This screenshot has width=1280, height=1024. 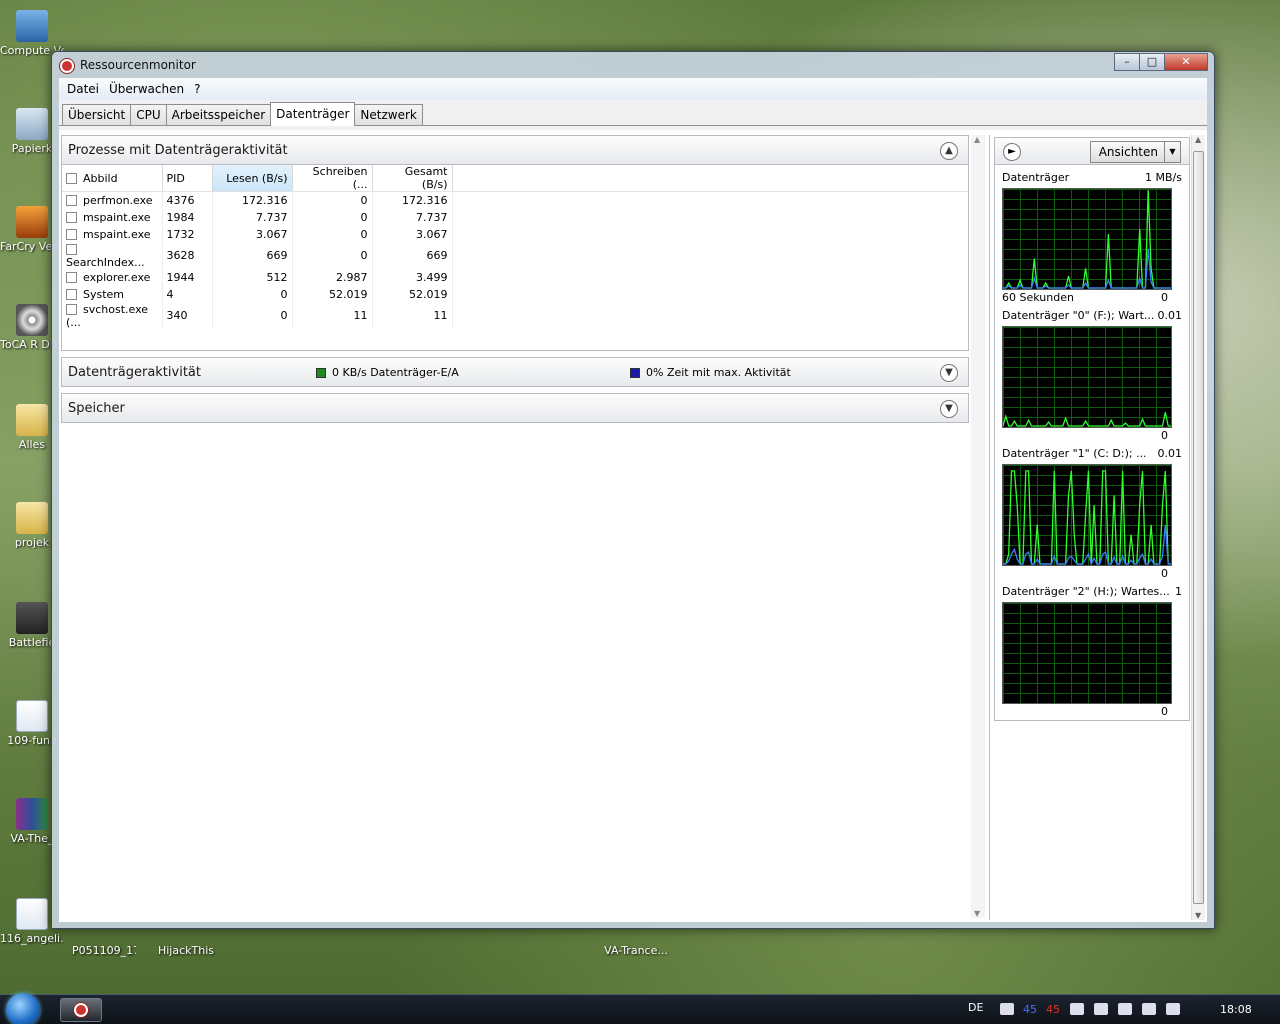 I want to click on minimize-button: –, so click(x=1127, y=62).